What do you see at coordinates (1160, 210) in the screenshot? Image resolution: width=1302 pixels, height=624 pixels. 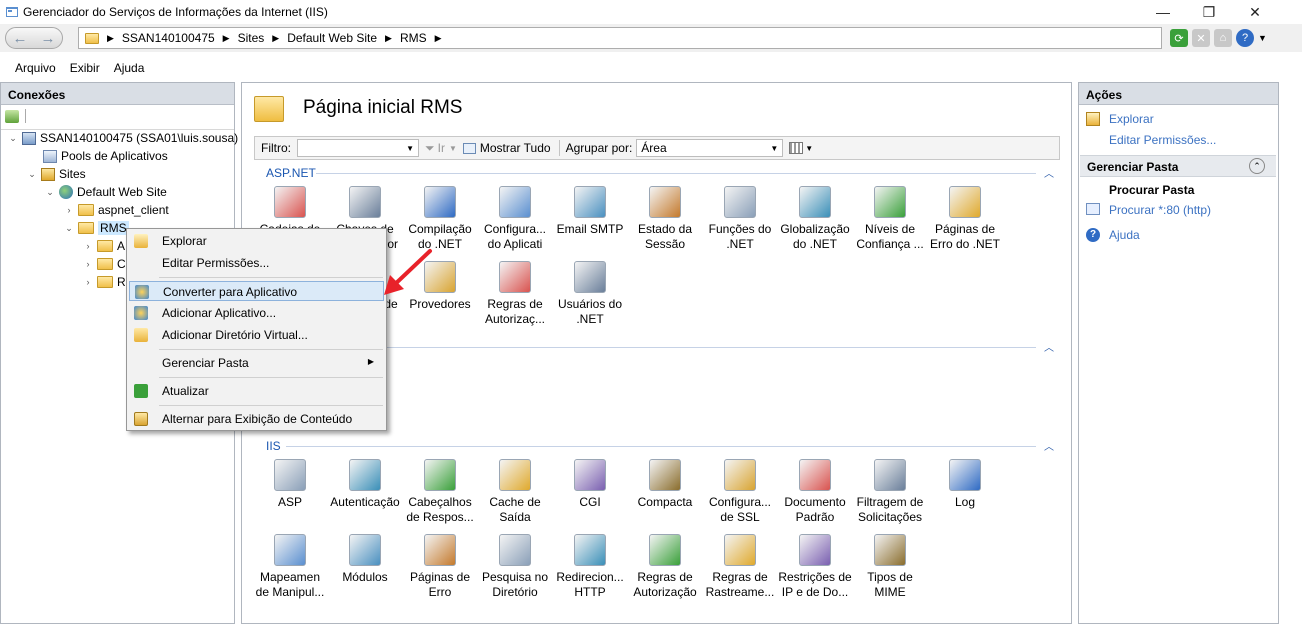 I see `action-browse-port: Procurar *:80 (http)` at bounding box center [1160, 210].